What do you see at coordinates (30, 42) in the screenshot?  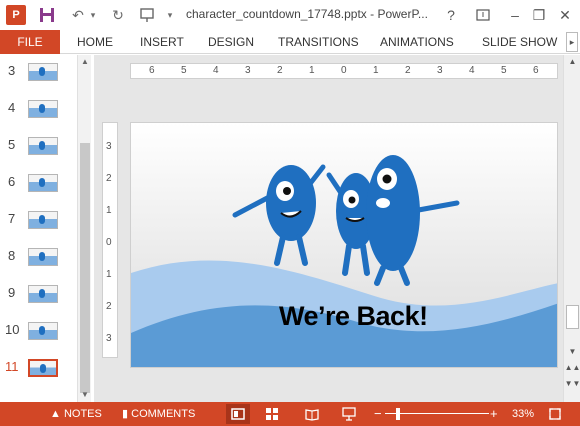 I see `tab-file: FILE` at bounding box center [30, 42].